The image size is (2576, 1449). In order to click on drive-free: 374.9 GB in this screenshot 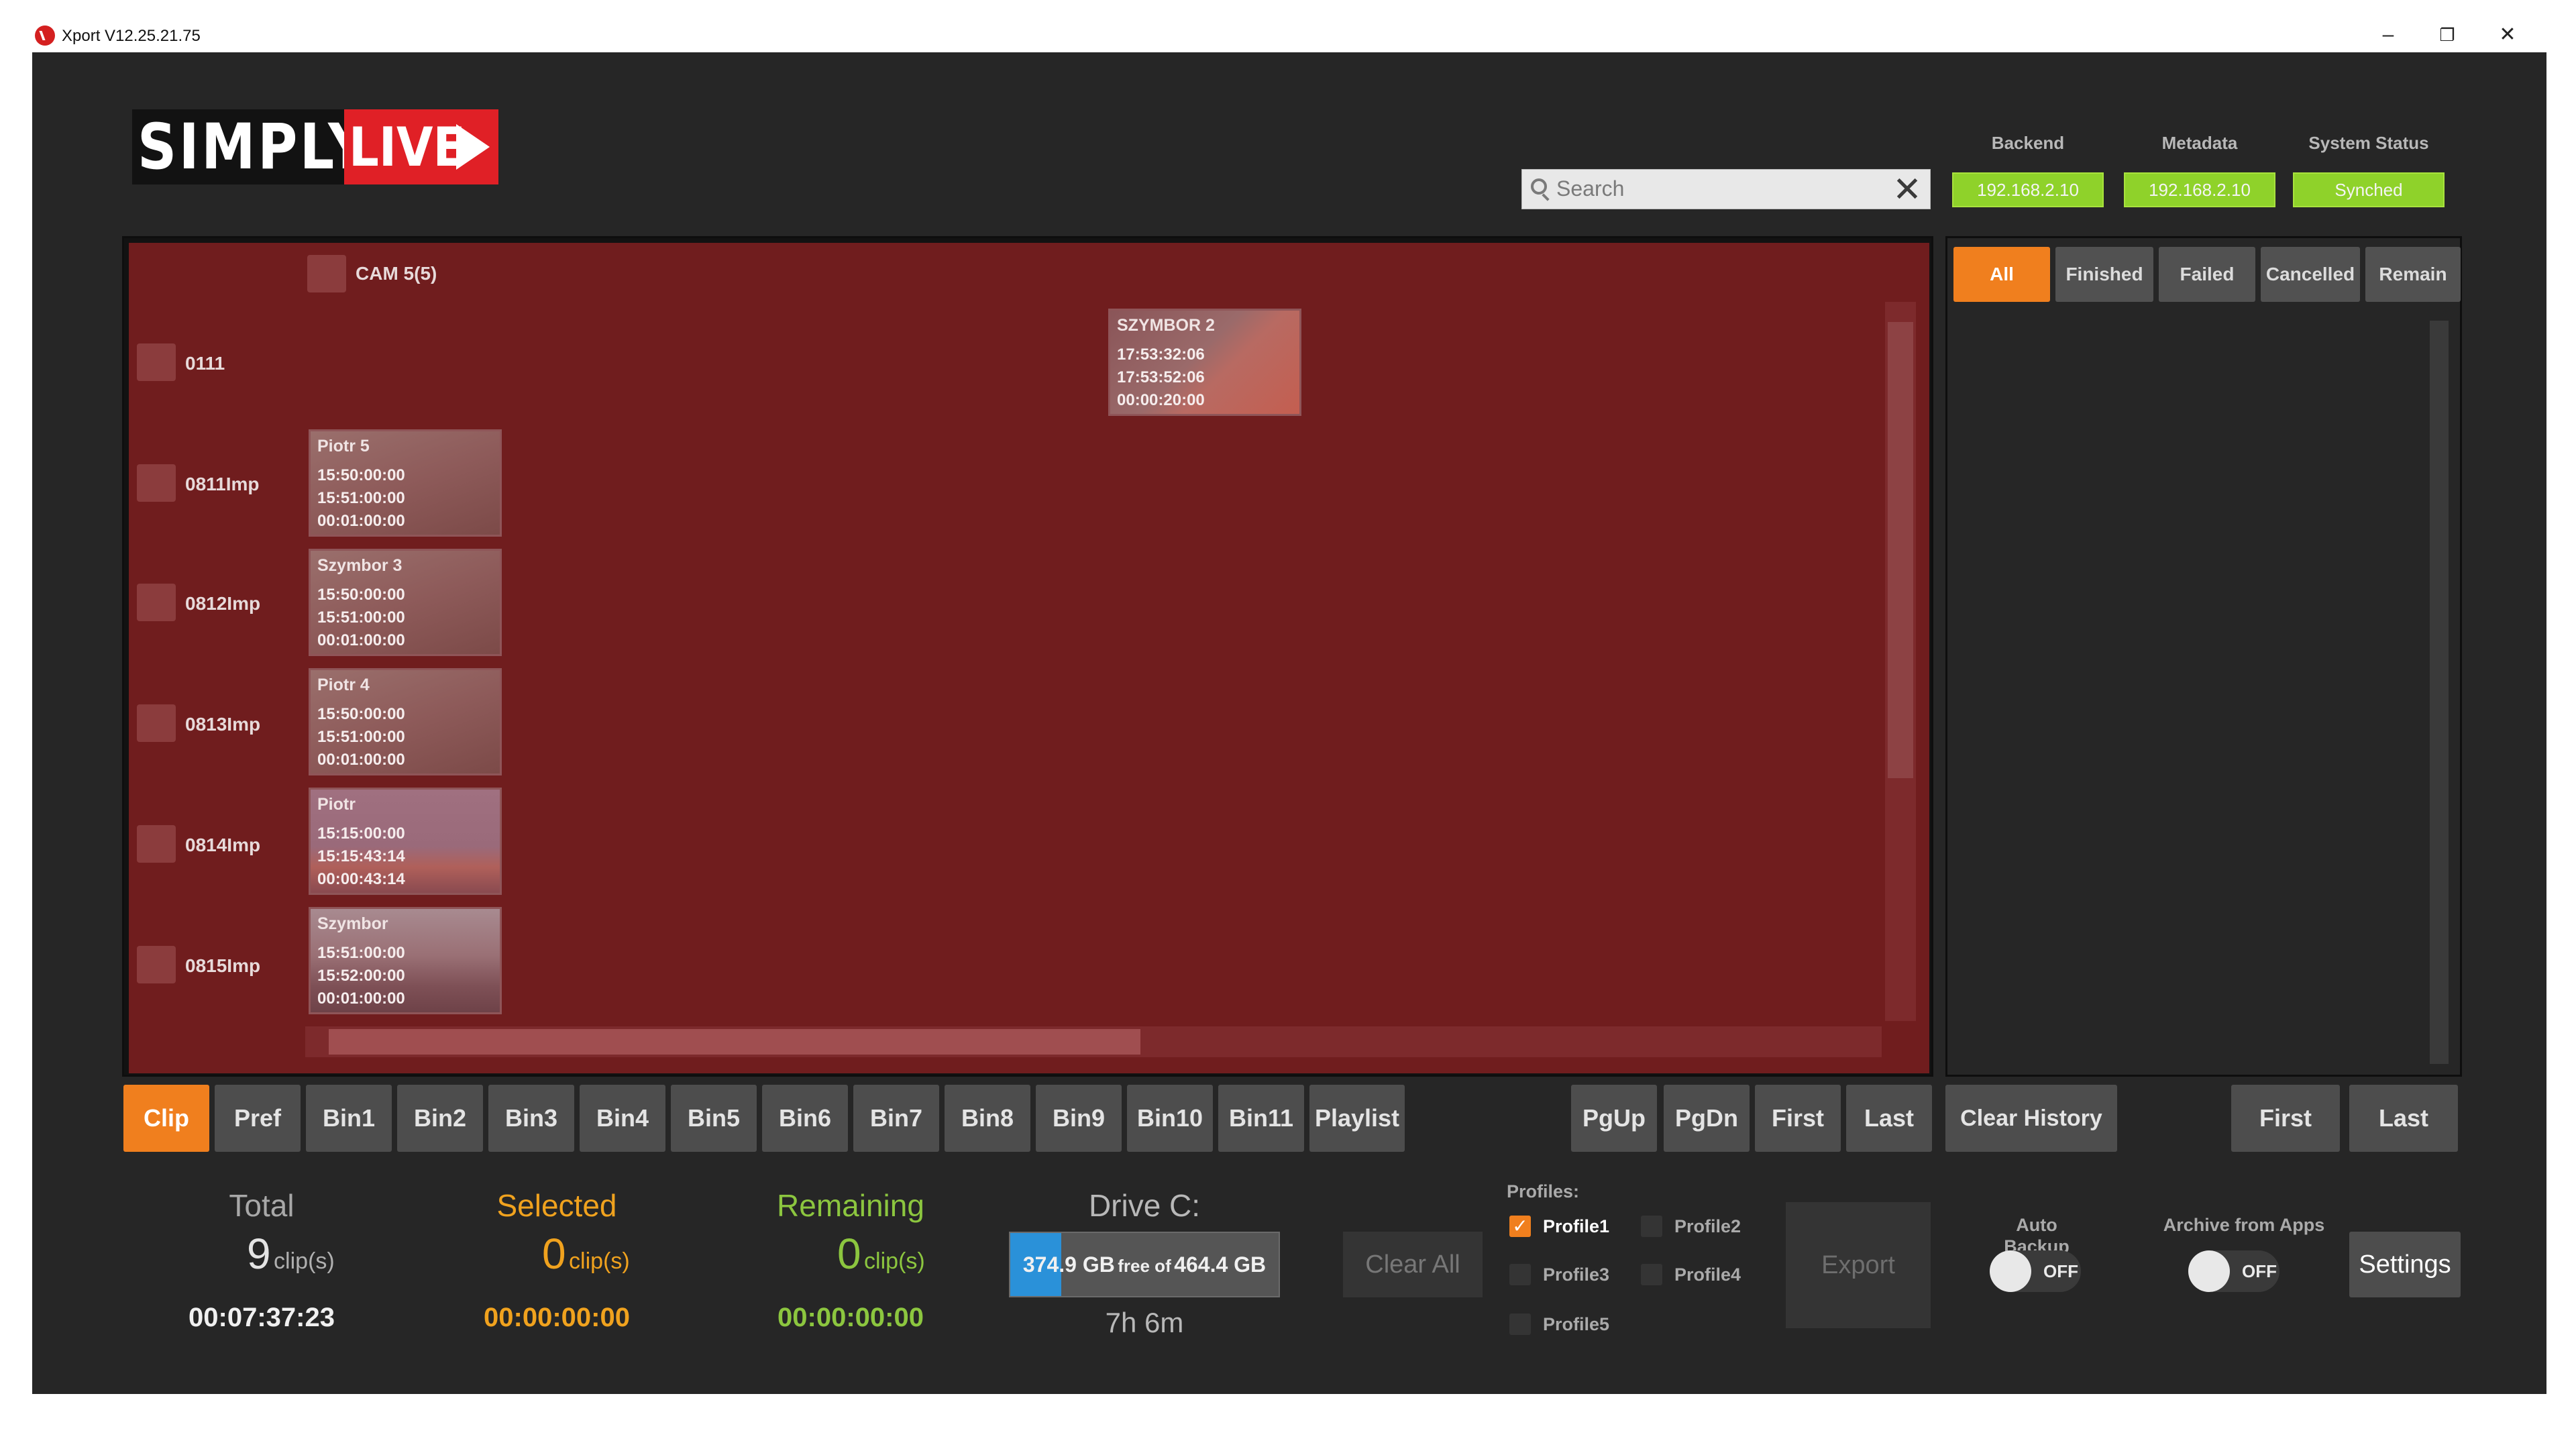, I will do `click(1068, 1264)`.